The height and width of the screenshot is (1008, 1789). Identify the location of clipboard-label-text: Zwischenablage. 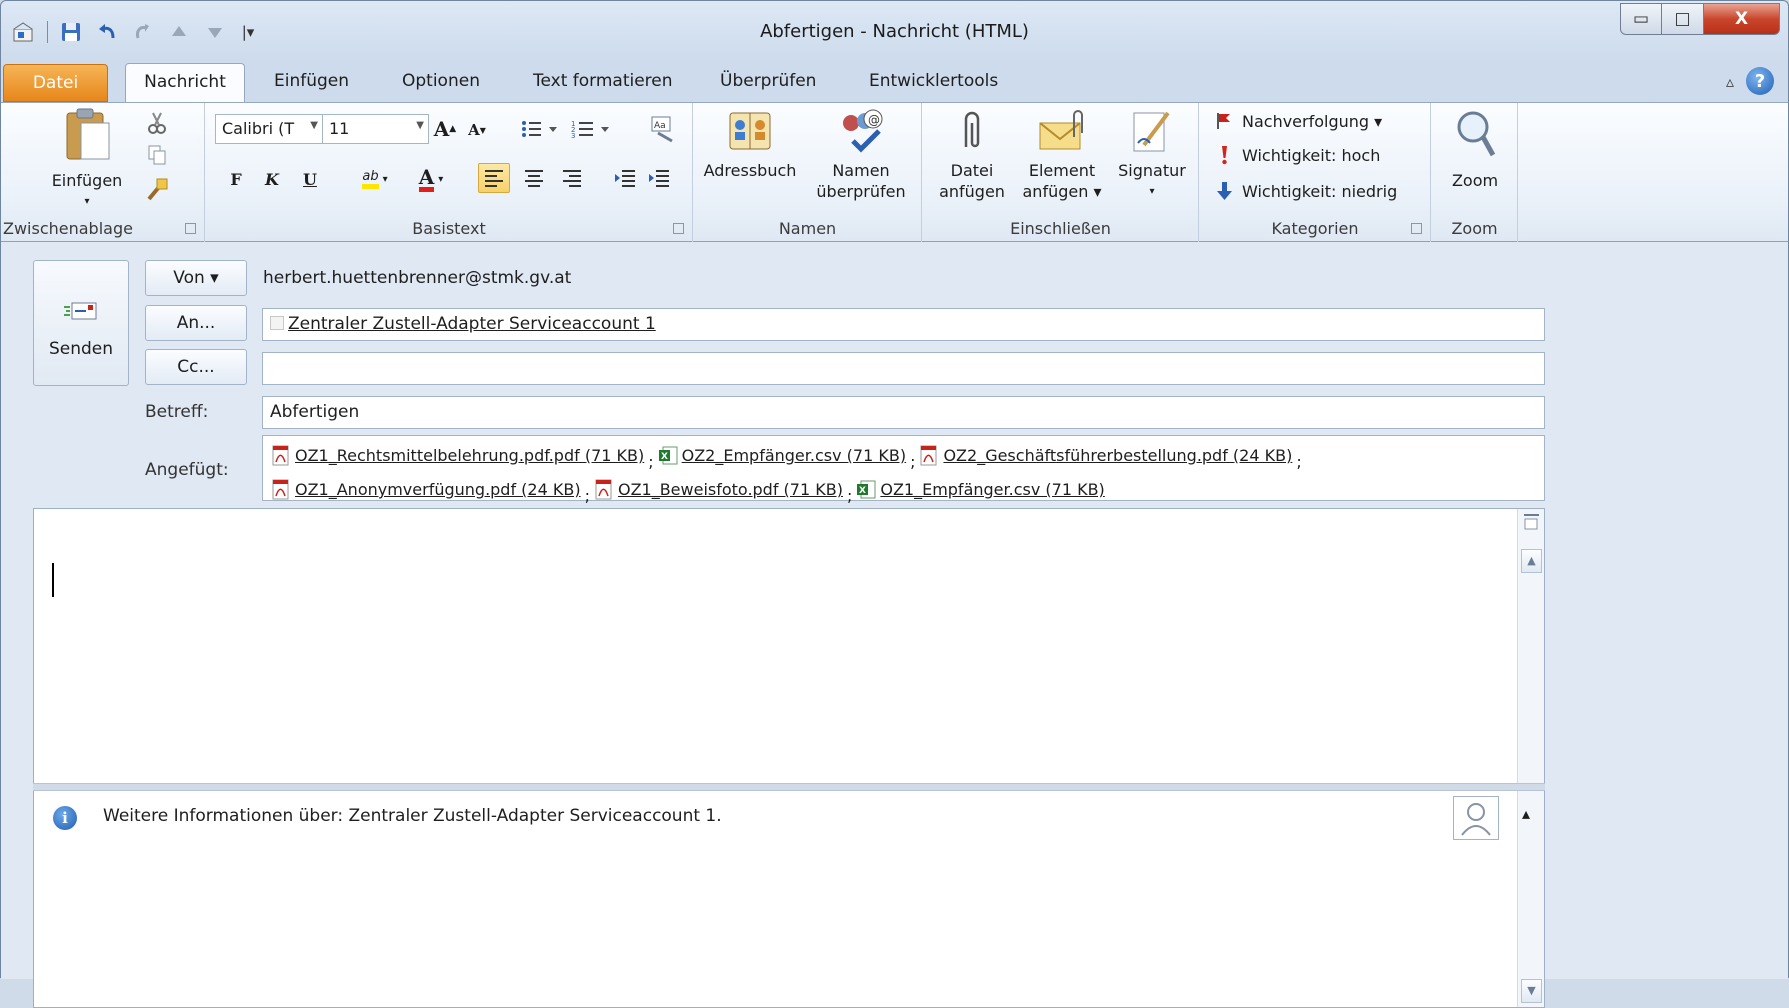
(68, 228).